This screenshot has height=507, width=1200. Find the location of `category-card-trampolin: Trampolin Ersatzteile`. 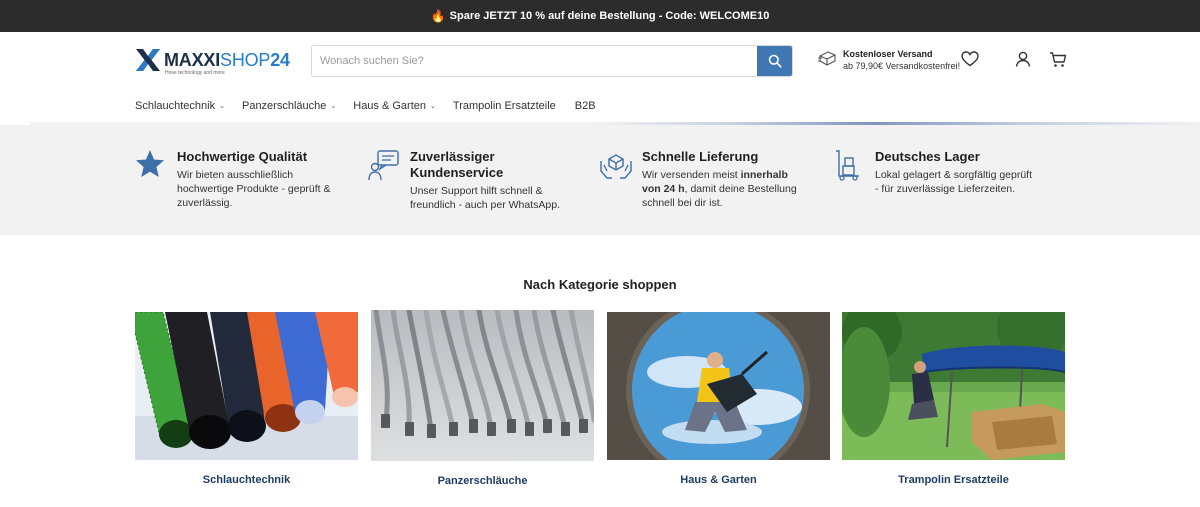

category-card-trampolin: Trampolin Ersatzteile is located at coordinates (953, 399).